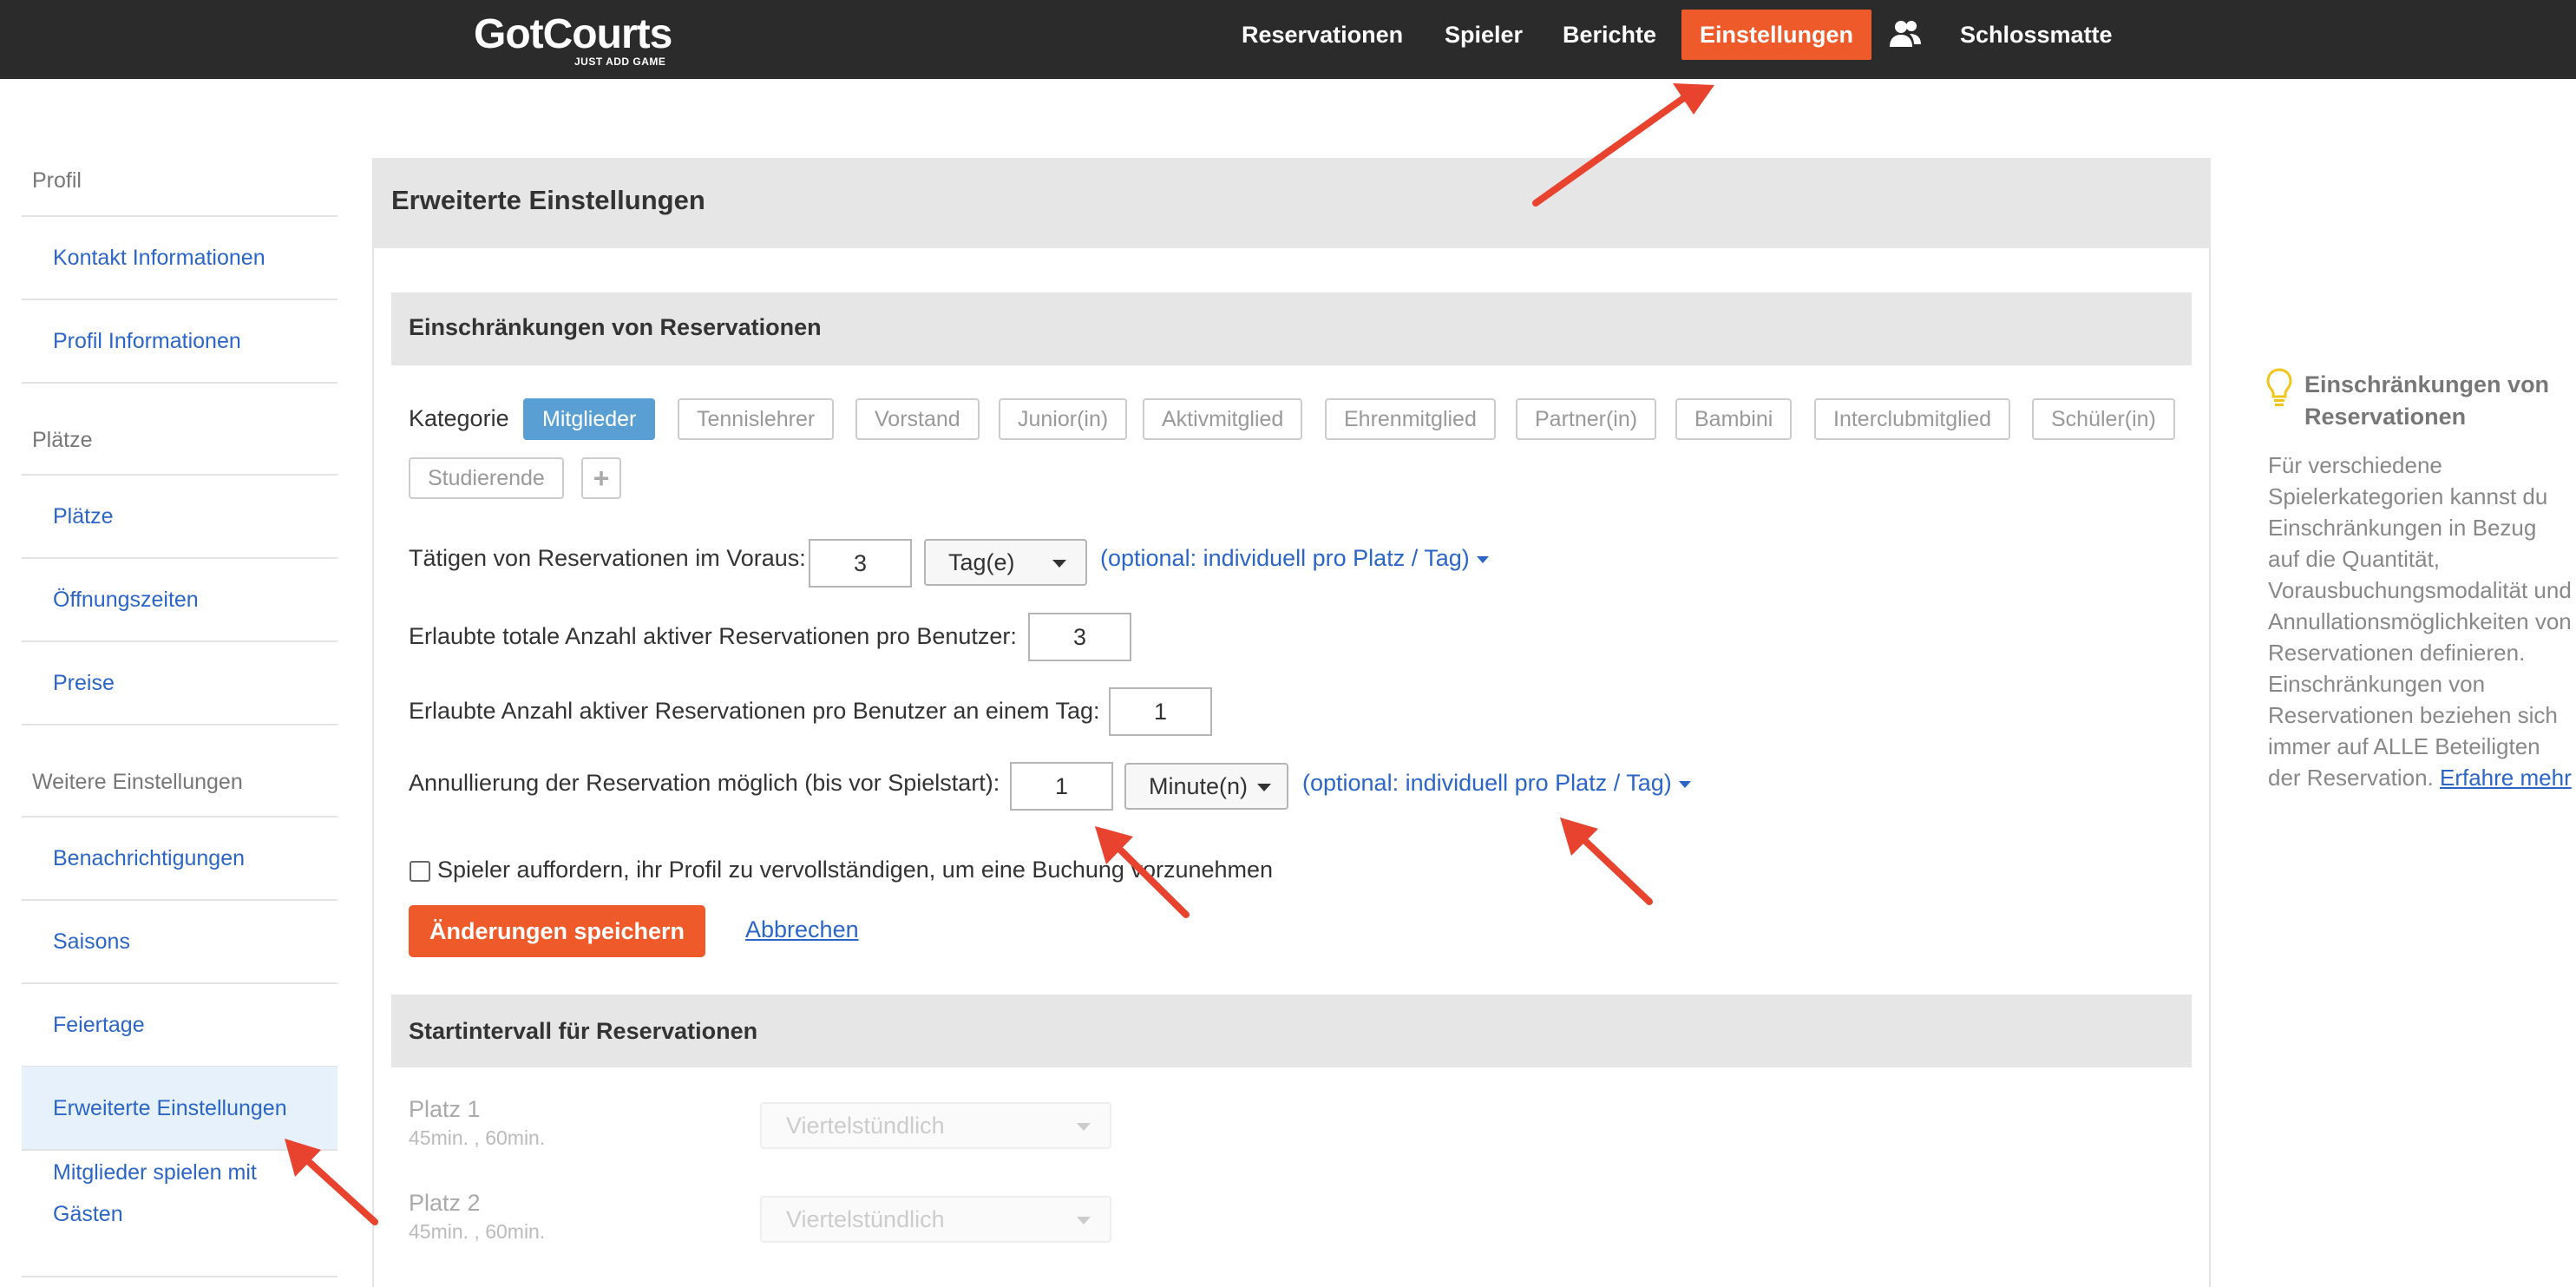 The height and width of the screenshot is (1287, 2576). Describe the element at coordinates (459, 418) in the screenshot. I see `category-label: Kategorie` at that location.